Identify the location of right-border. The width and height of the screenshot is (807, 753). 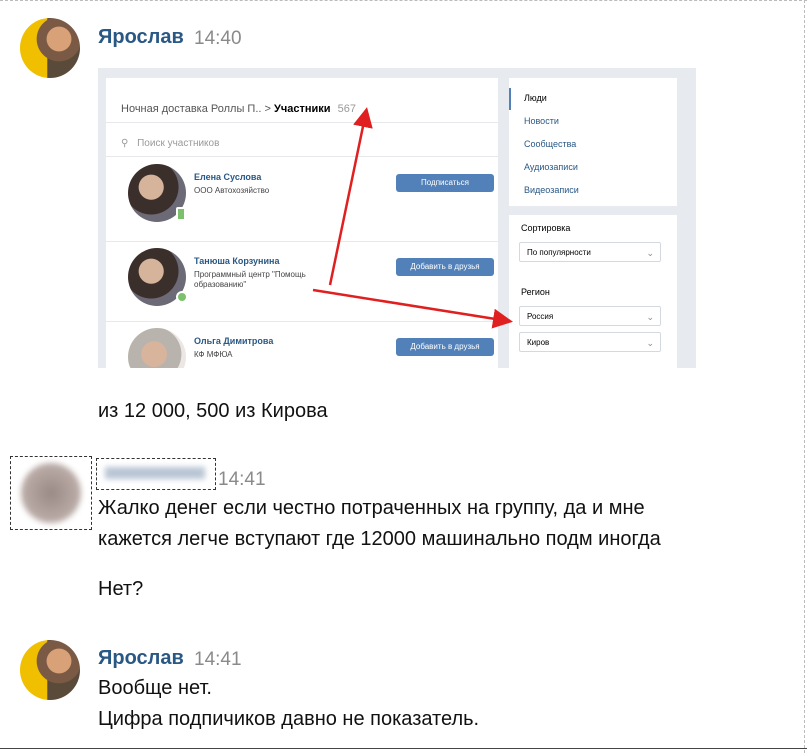
(804, 376).